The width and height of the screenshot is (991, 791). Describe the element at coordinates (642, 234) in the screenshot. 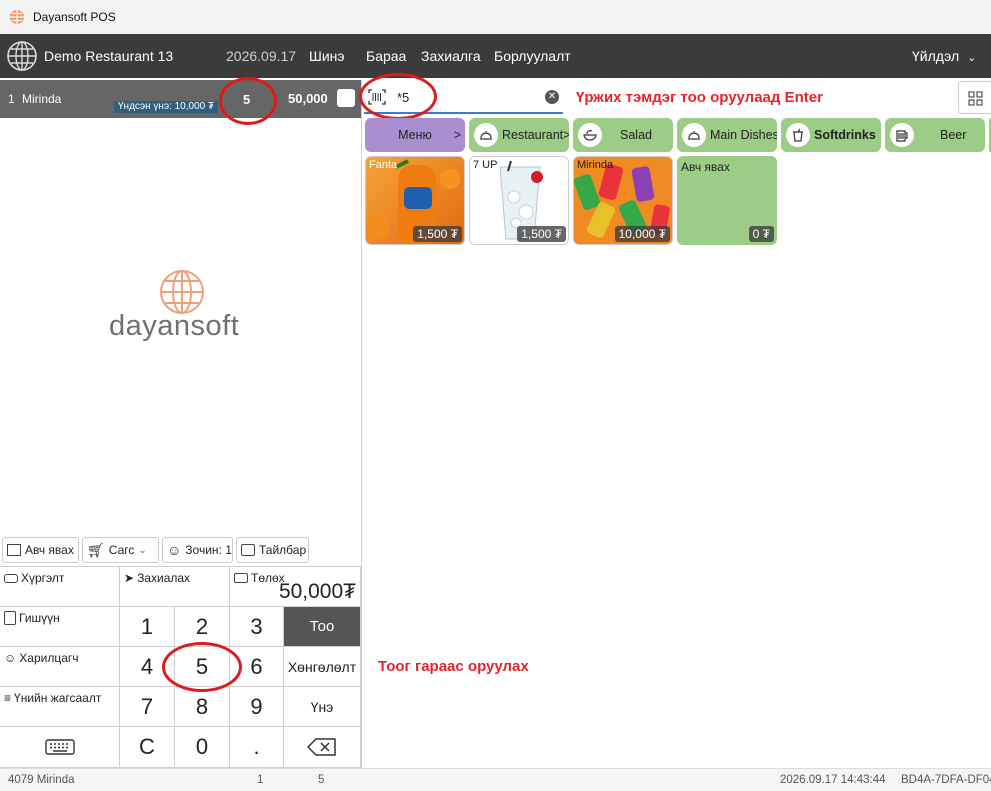

I see `product-price: 10,000 ₮` at that location.